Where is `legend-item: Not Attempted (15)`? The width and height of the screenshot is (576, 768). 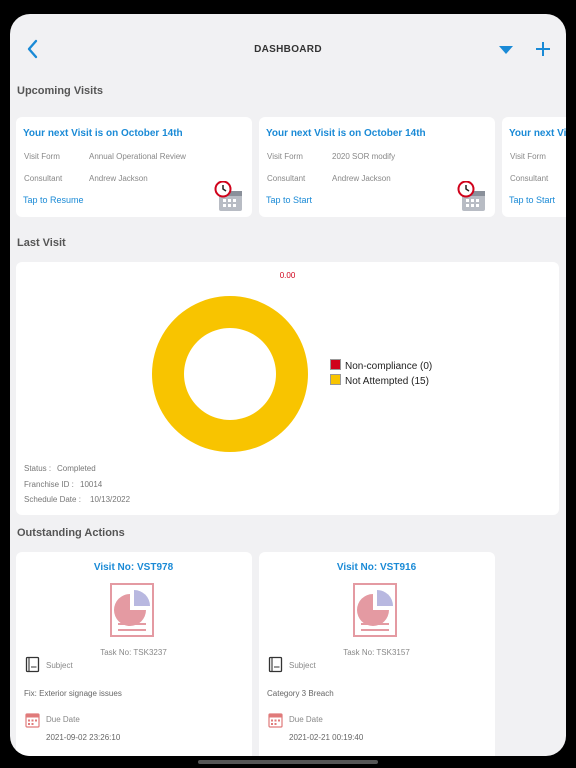
legend-item: Not Attempted (15) is located at coordinates (379, 380).